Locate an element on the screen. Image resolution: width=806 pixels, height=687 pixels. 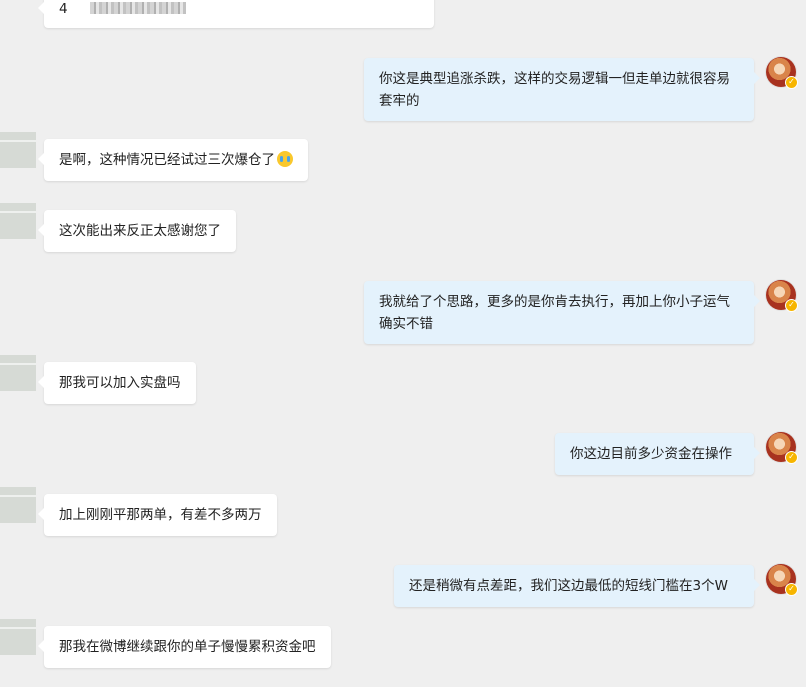
message-text: 4 is located at coordinates (63, 9).